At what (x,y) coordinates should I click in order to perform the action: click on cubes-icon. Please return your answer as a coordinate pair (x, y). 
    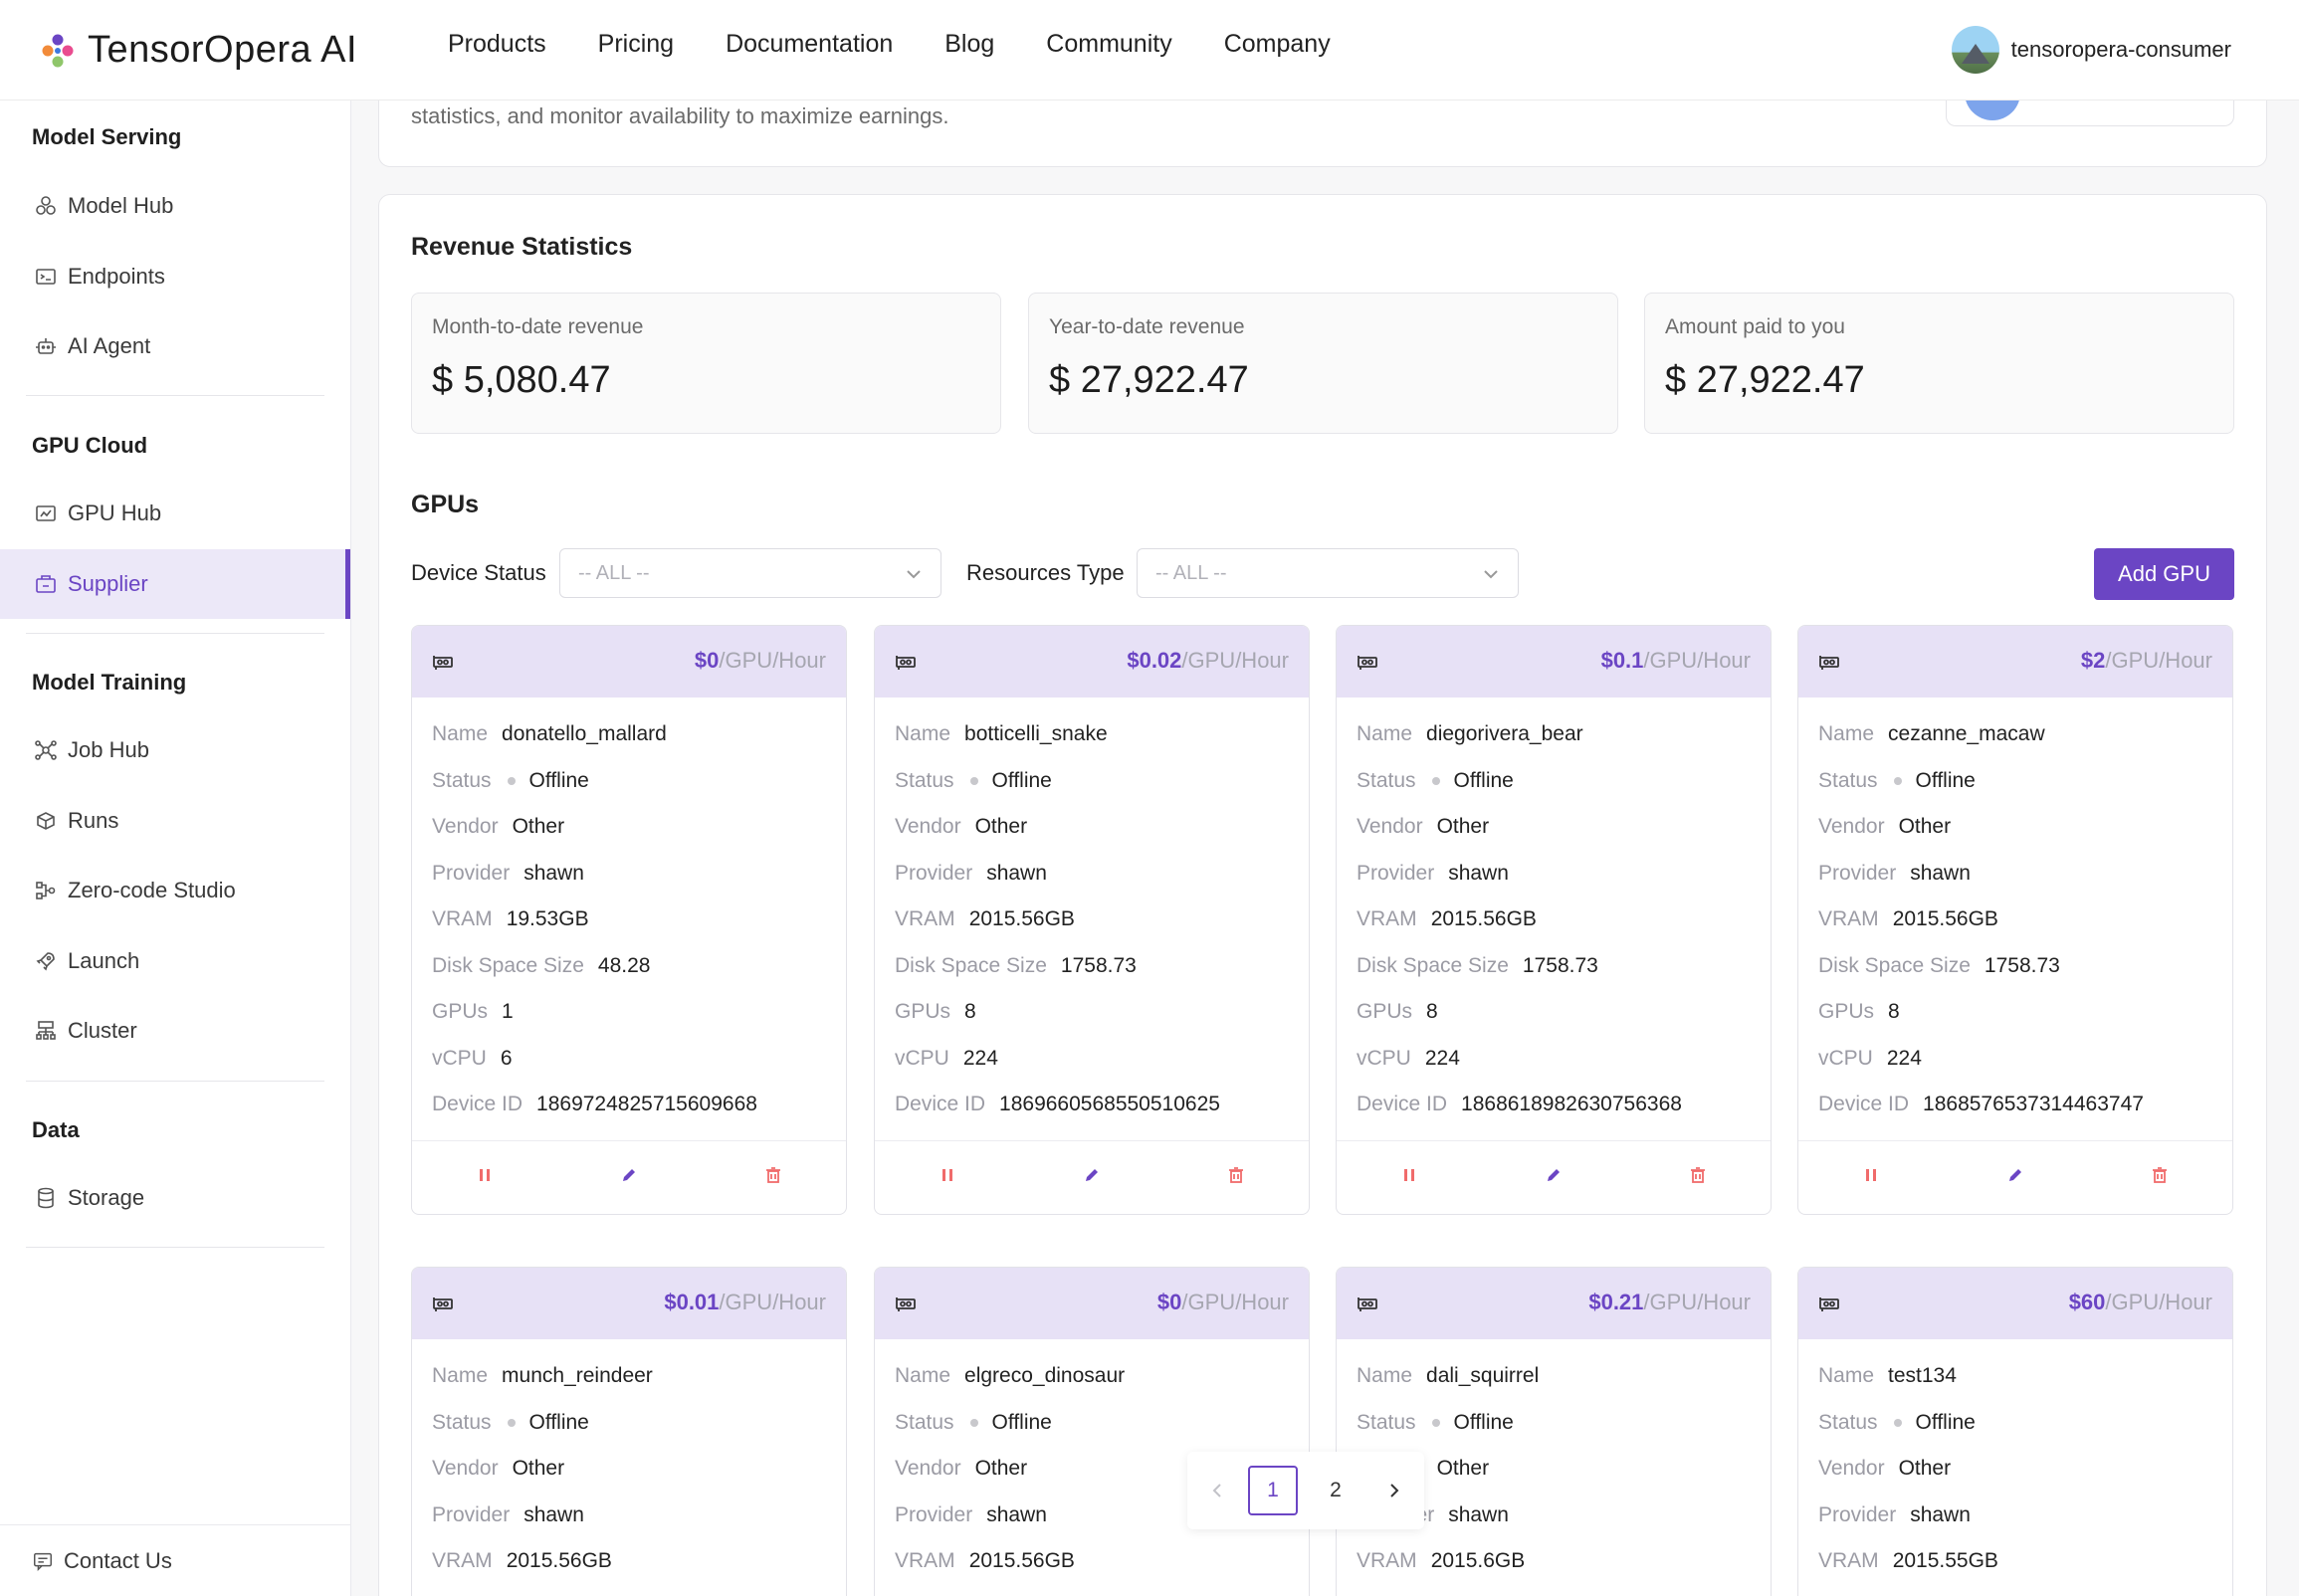
    Looking at the image, I should click on (46, 205).